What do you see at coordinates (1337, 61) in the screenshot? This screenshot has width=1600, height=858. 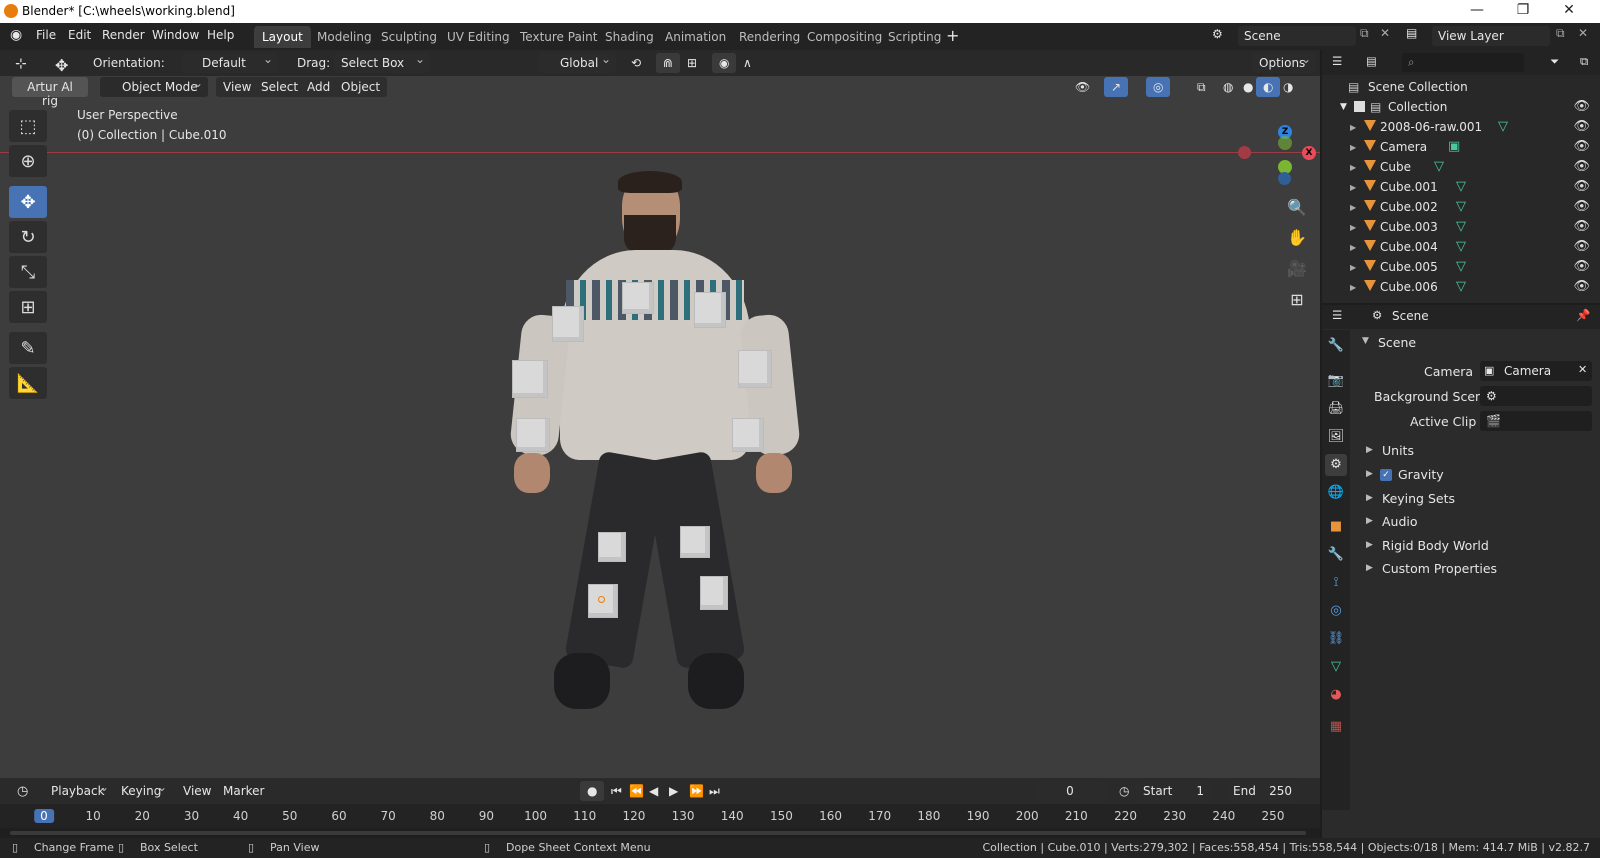 I see `outliner-editor-icon: ☰` at bounding box center [1337, 61].